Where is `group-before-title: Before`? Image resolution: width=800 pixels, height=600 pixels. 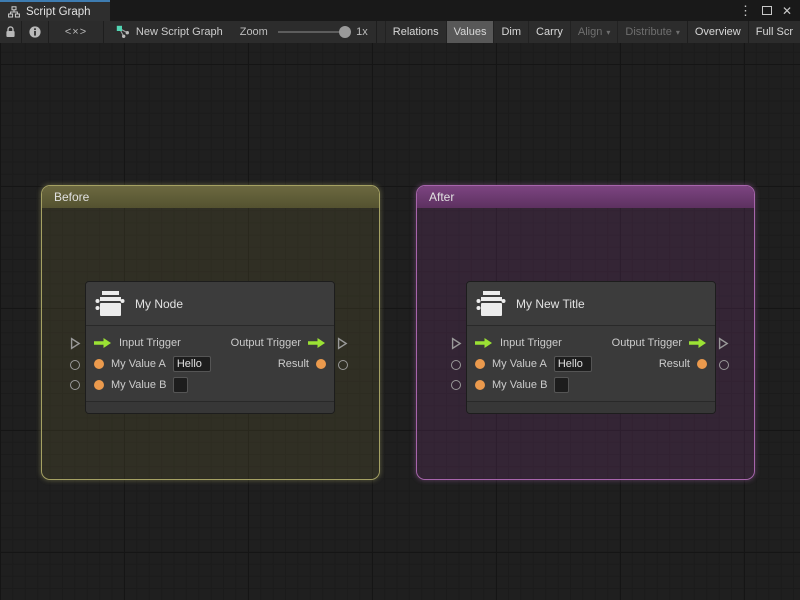
group-before-title: Before is located at coordinates (72, 197).